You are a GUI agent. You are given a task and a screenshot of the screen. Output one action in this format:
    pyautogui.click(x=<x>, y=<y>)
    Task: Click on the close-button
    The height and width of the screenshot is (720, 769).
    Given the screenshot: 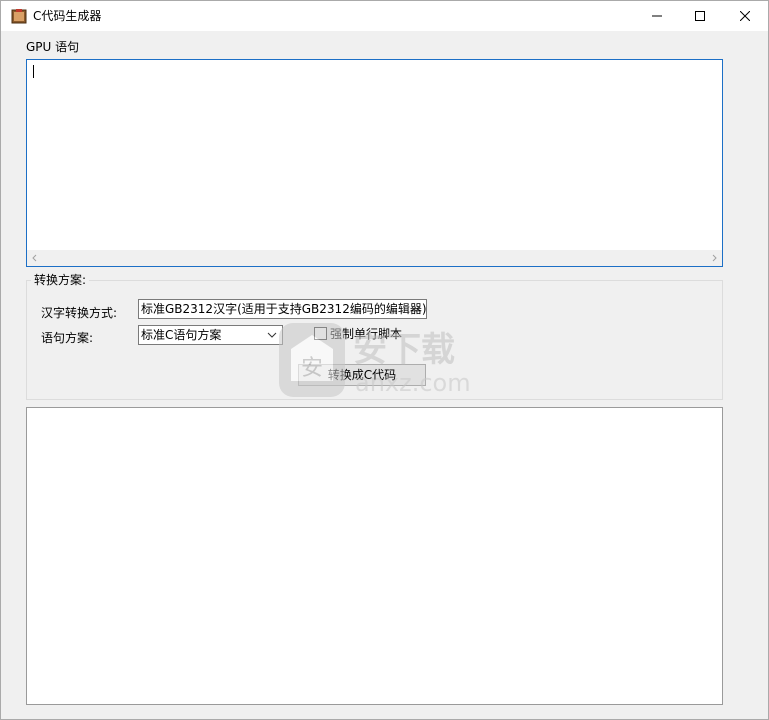 What is the action you would take?
    pyautogui.click(x=745, y=16)
    